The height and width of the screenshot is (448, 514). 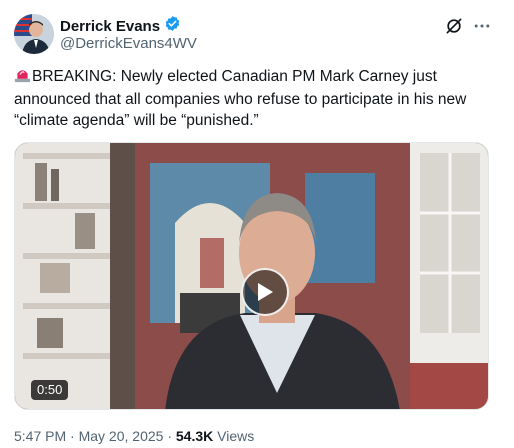 I want to click on tweet-meta: 5:47 PM · May 20, 2025 · 54.3K Views, so click(x=134, y=436).